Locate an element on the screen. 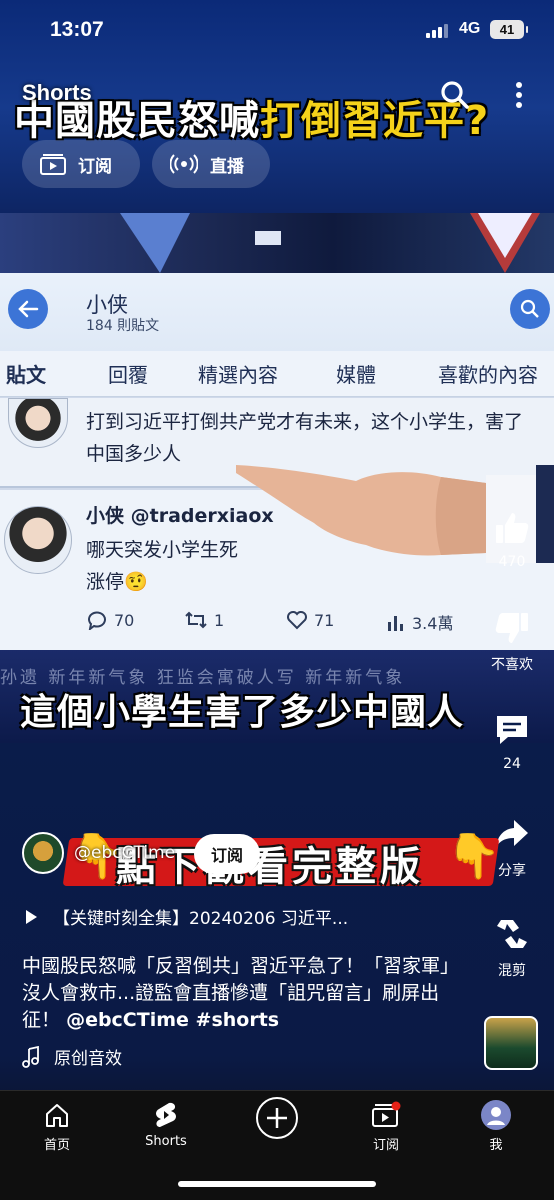  sound-link: 原创音效 is located at coordinates (72, 1056).